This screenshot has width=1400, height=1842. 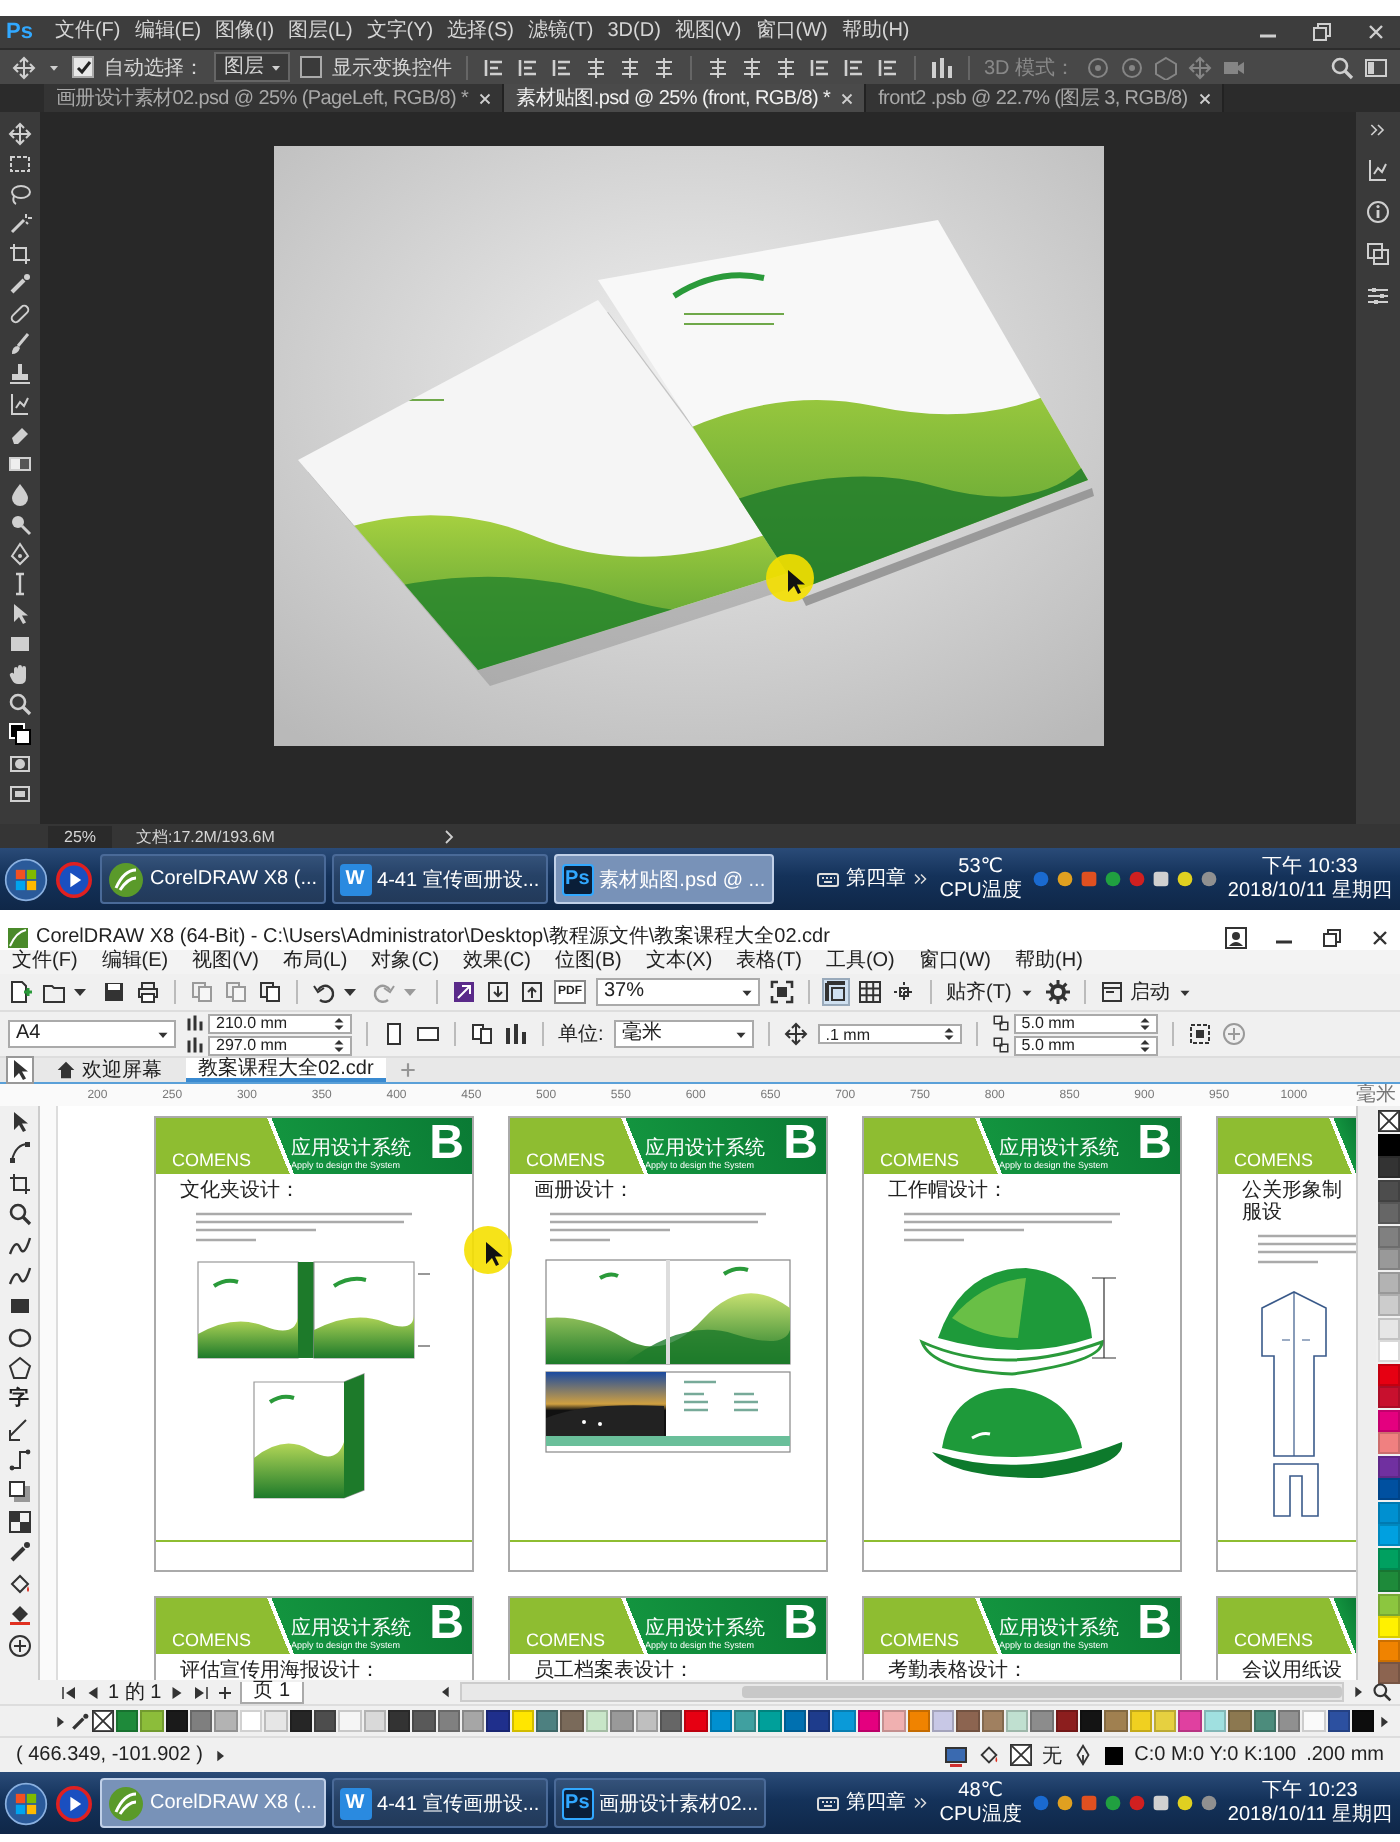 I want to click on document-tab: 画册设计素材02.psd @ 25% (PageLeft, RGB/8) *, so click(x=274, y=98).